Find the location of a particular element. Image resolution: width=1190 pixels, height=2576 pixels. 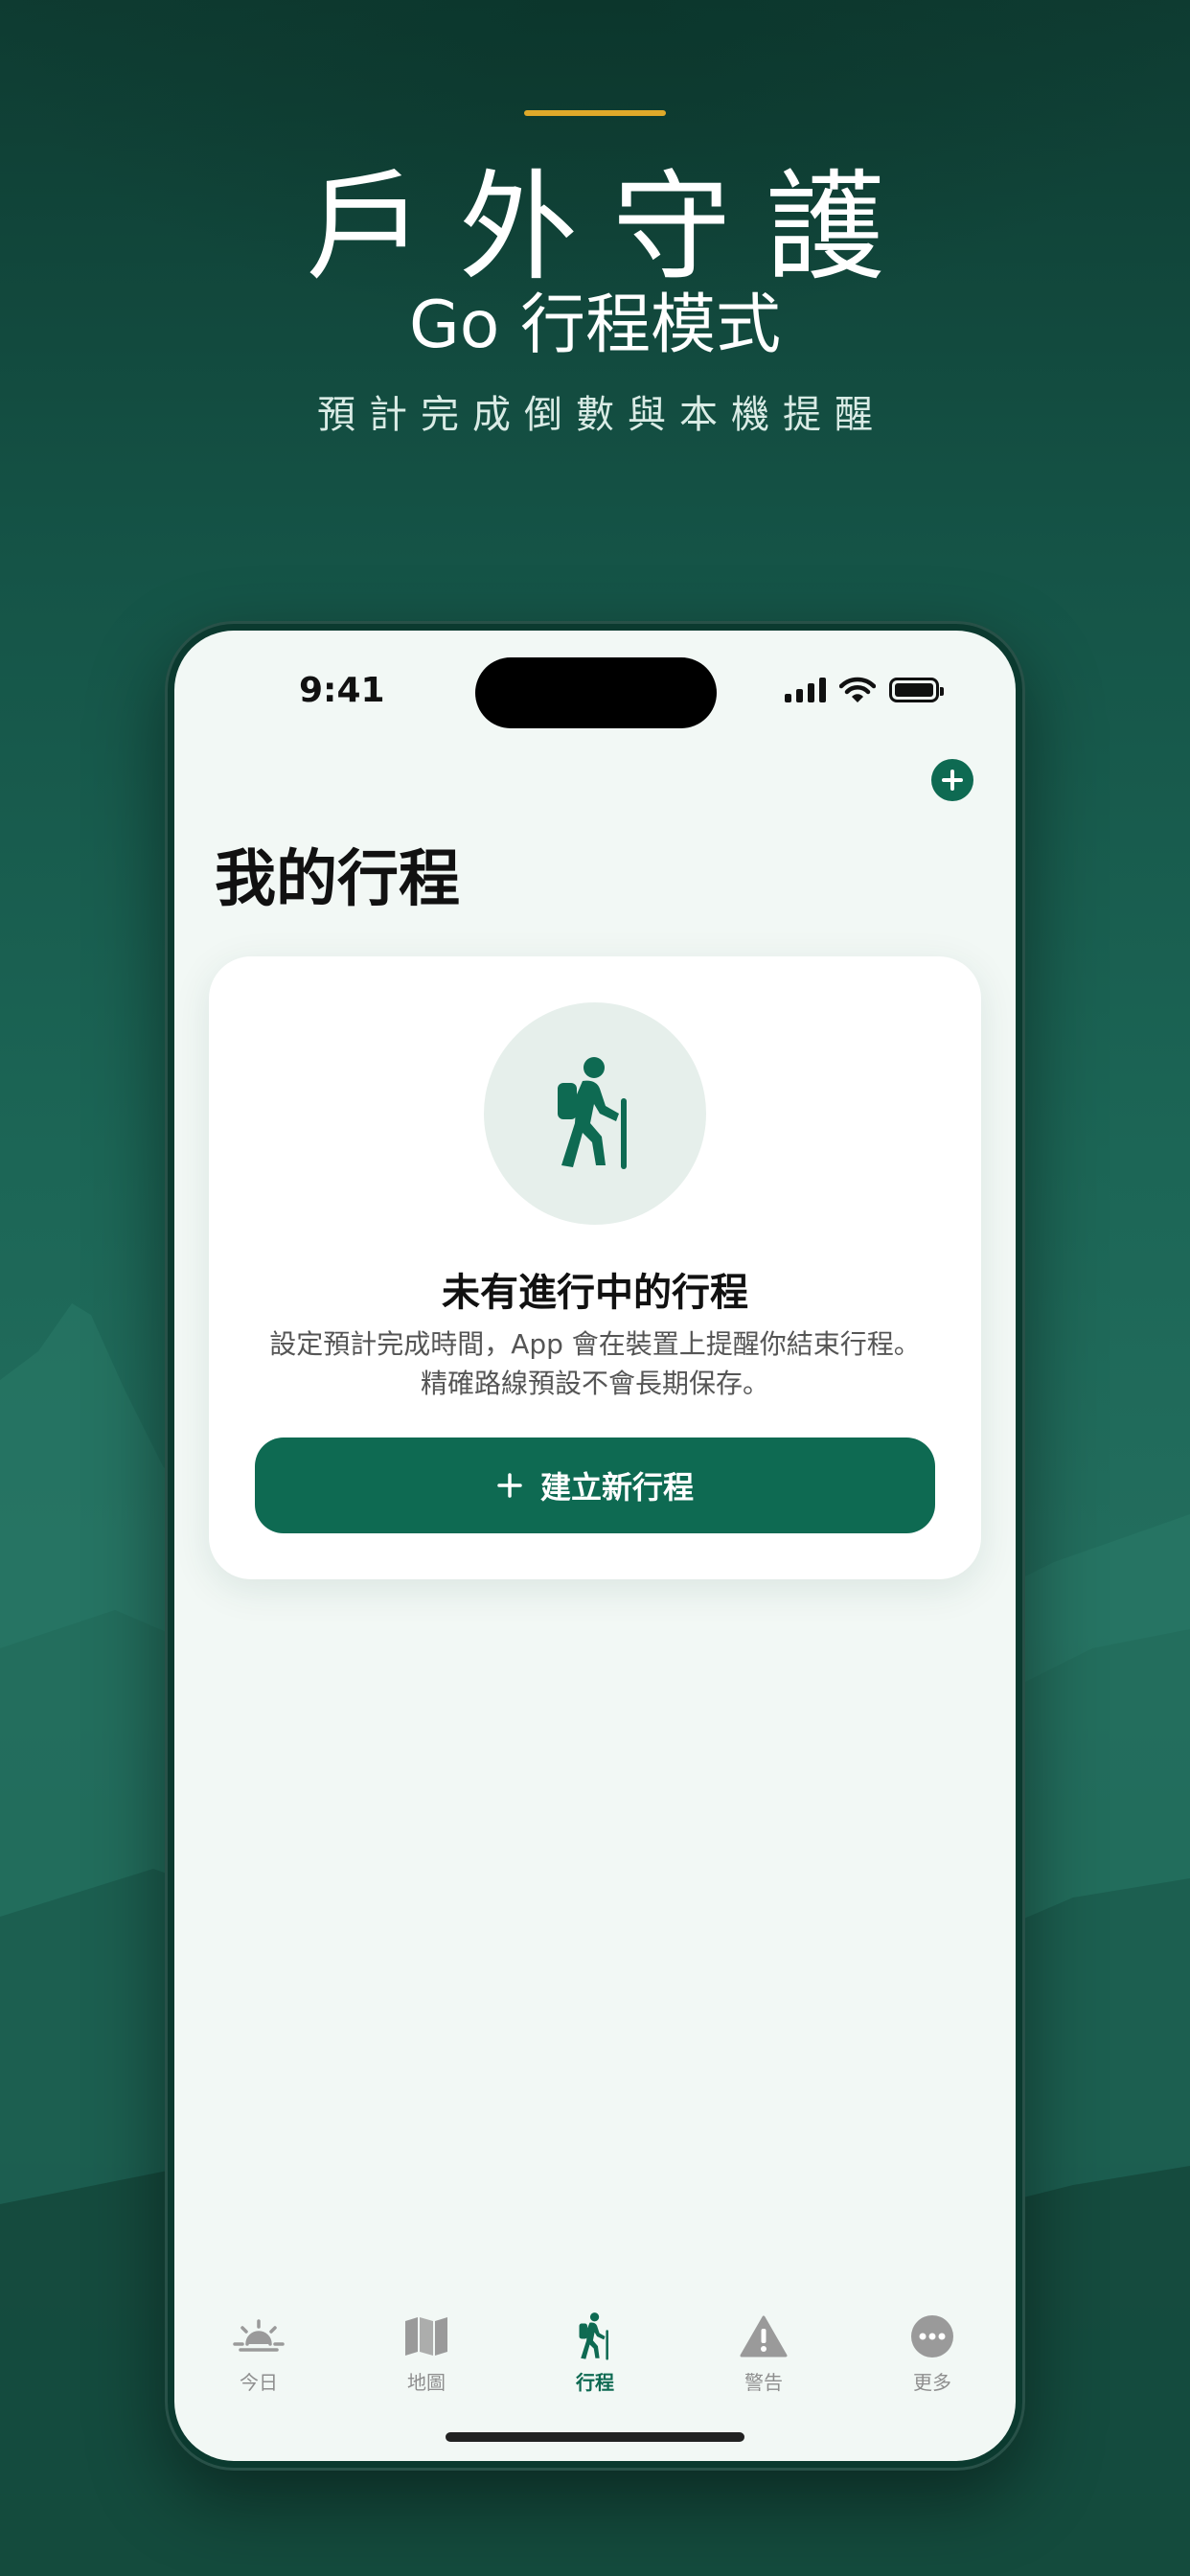

more-ellipsis-icon is located at coordinates (932, 2336).